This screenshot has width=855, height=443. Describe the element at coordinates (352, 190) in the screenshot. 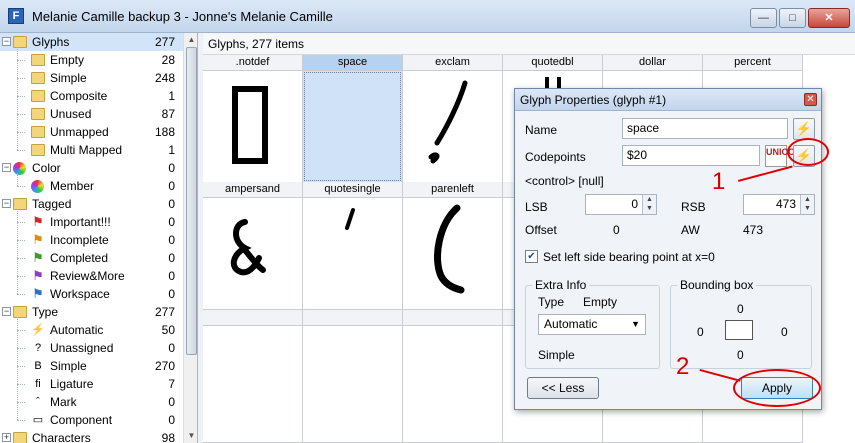

I see `glyph-cell-name: quotesingle` at that location.